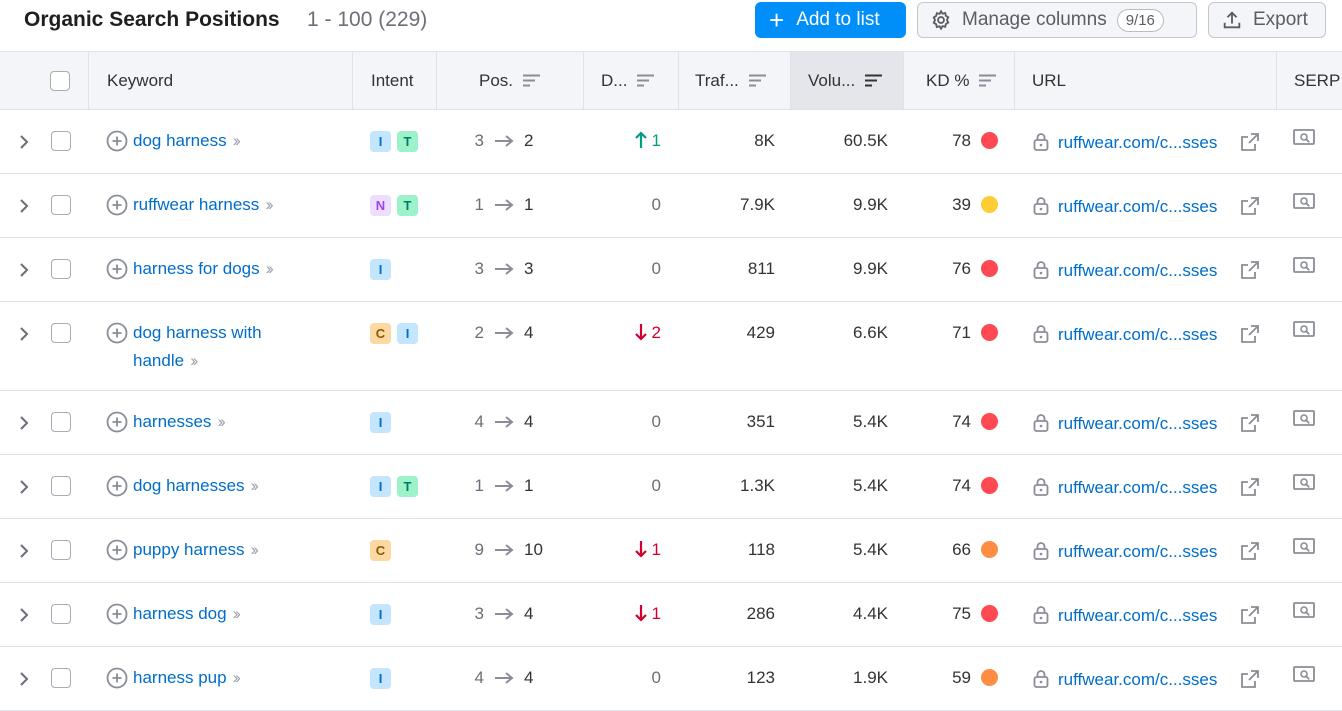  Describe the element at coordinates (1309, 80) in the screenshot. I see `column-serp: SERP` at that location.